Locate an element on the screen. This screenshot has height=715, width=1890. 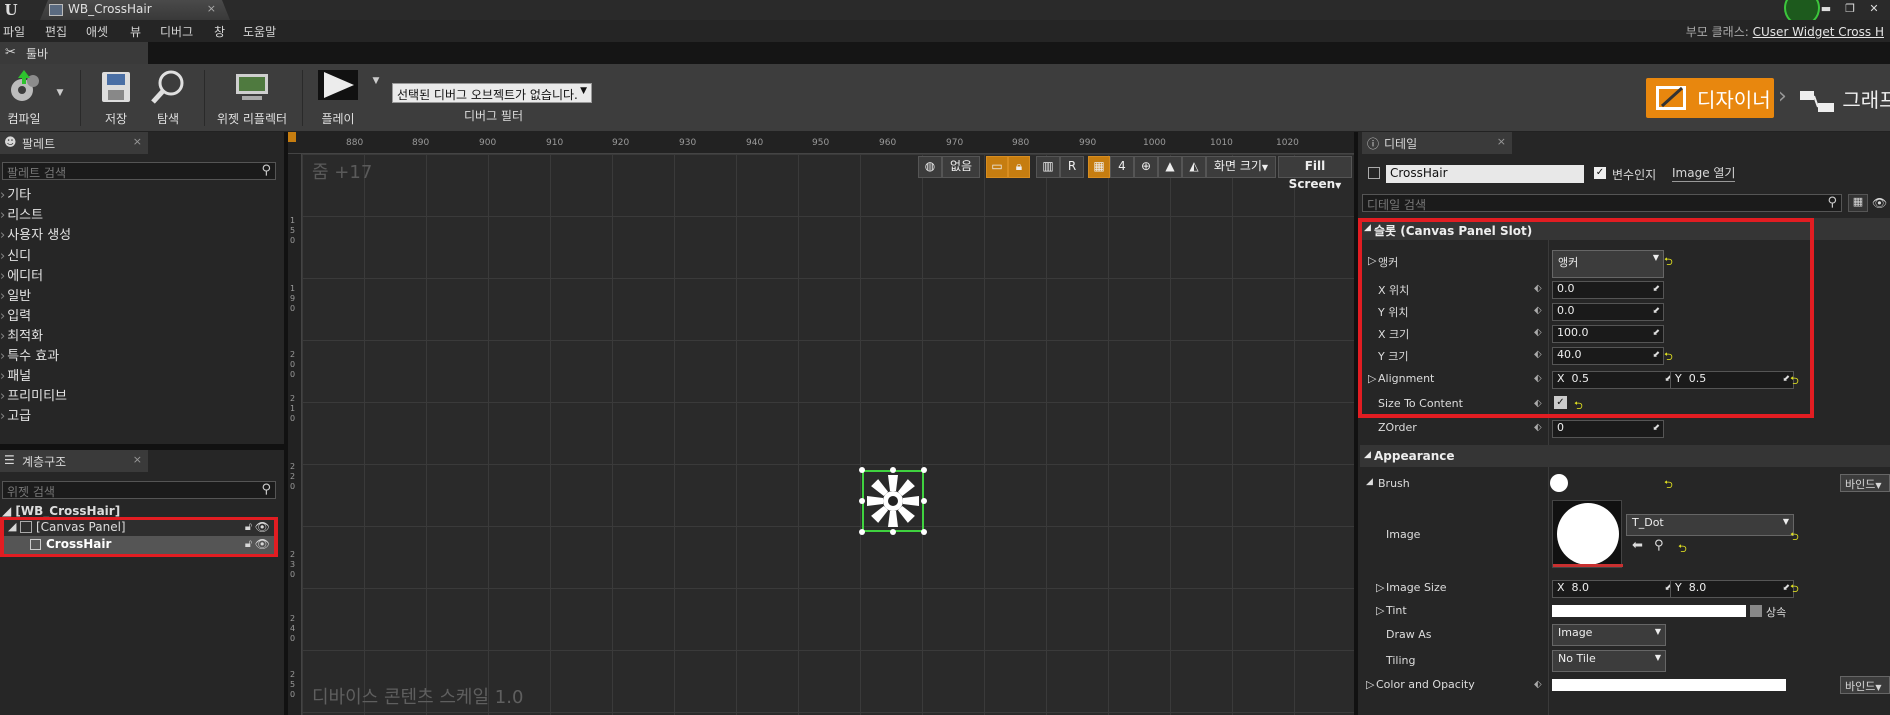
palette-item: 리스트 is located at coordinates (21, 213).